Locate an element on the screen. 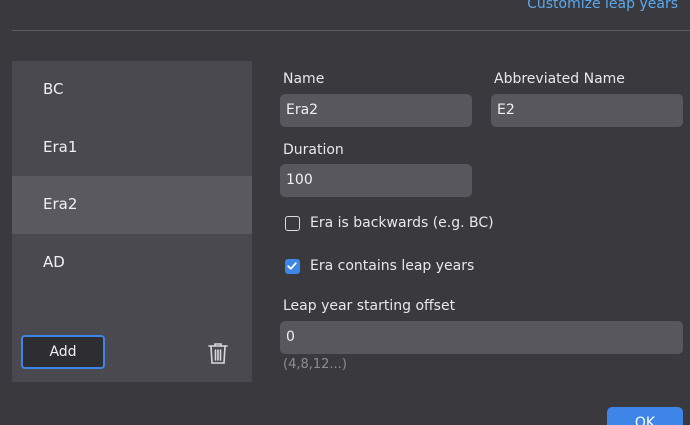 The height and width of the screenshot is (425, 690). trash-icon is located at coordinates (218, 353).